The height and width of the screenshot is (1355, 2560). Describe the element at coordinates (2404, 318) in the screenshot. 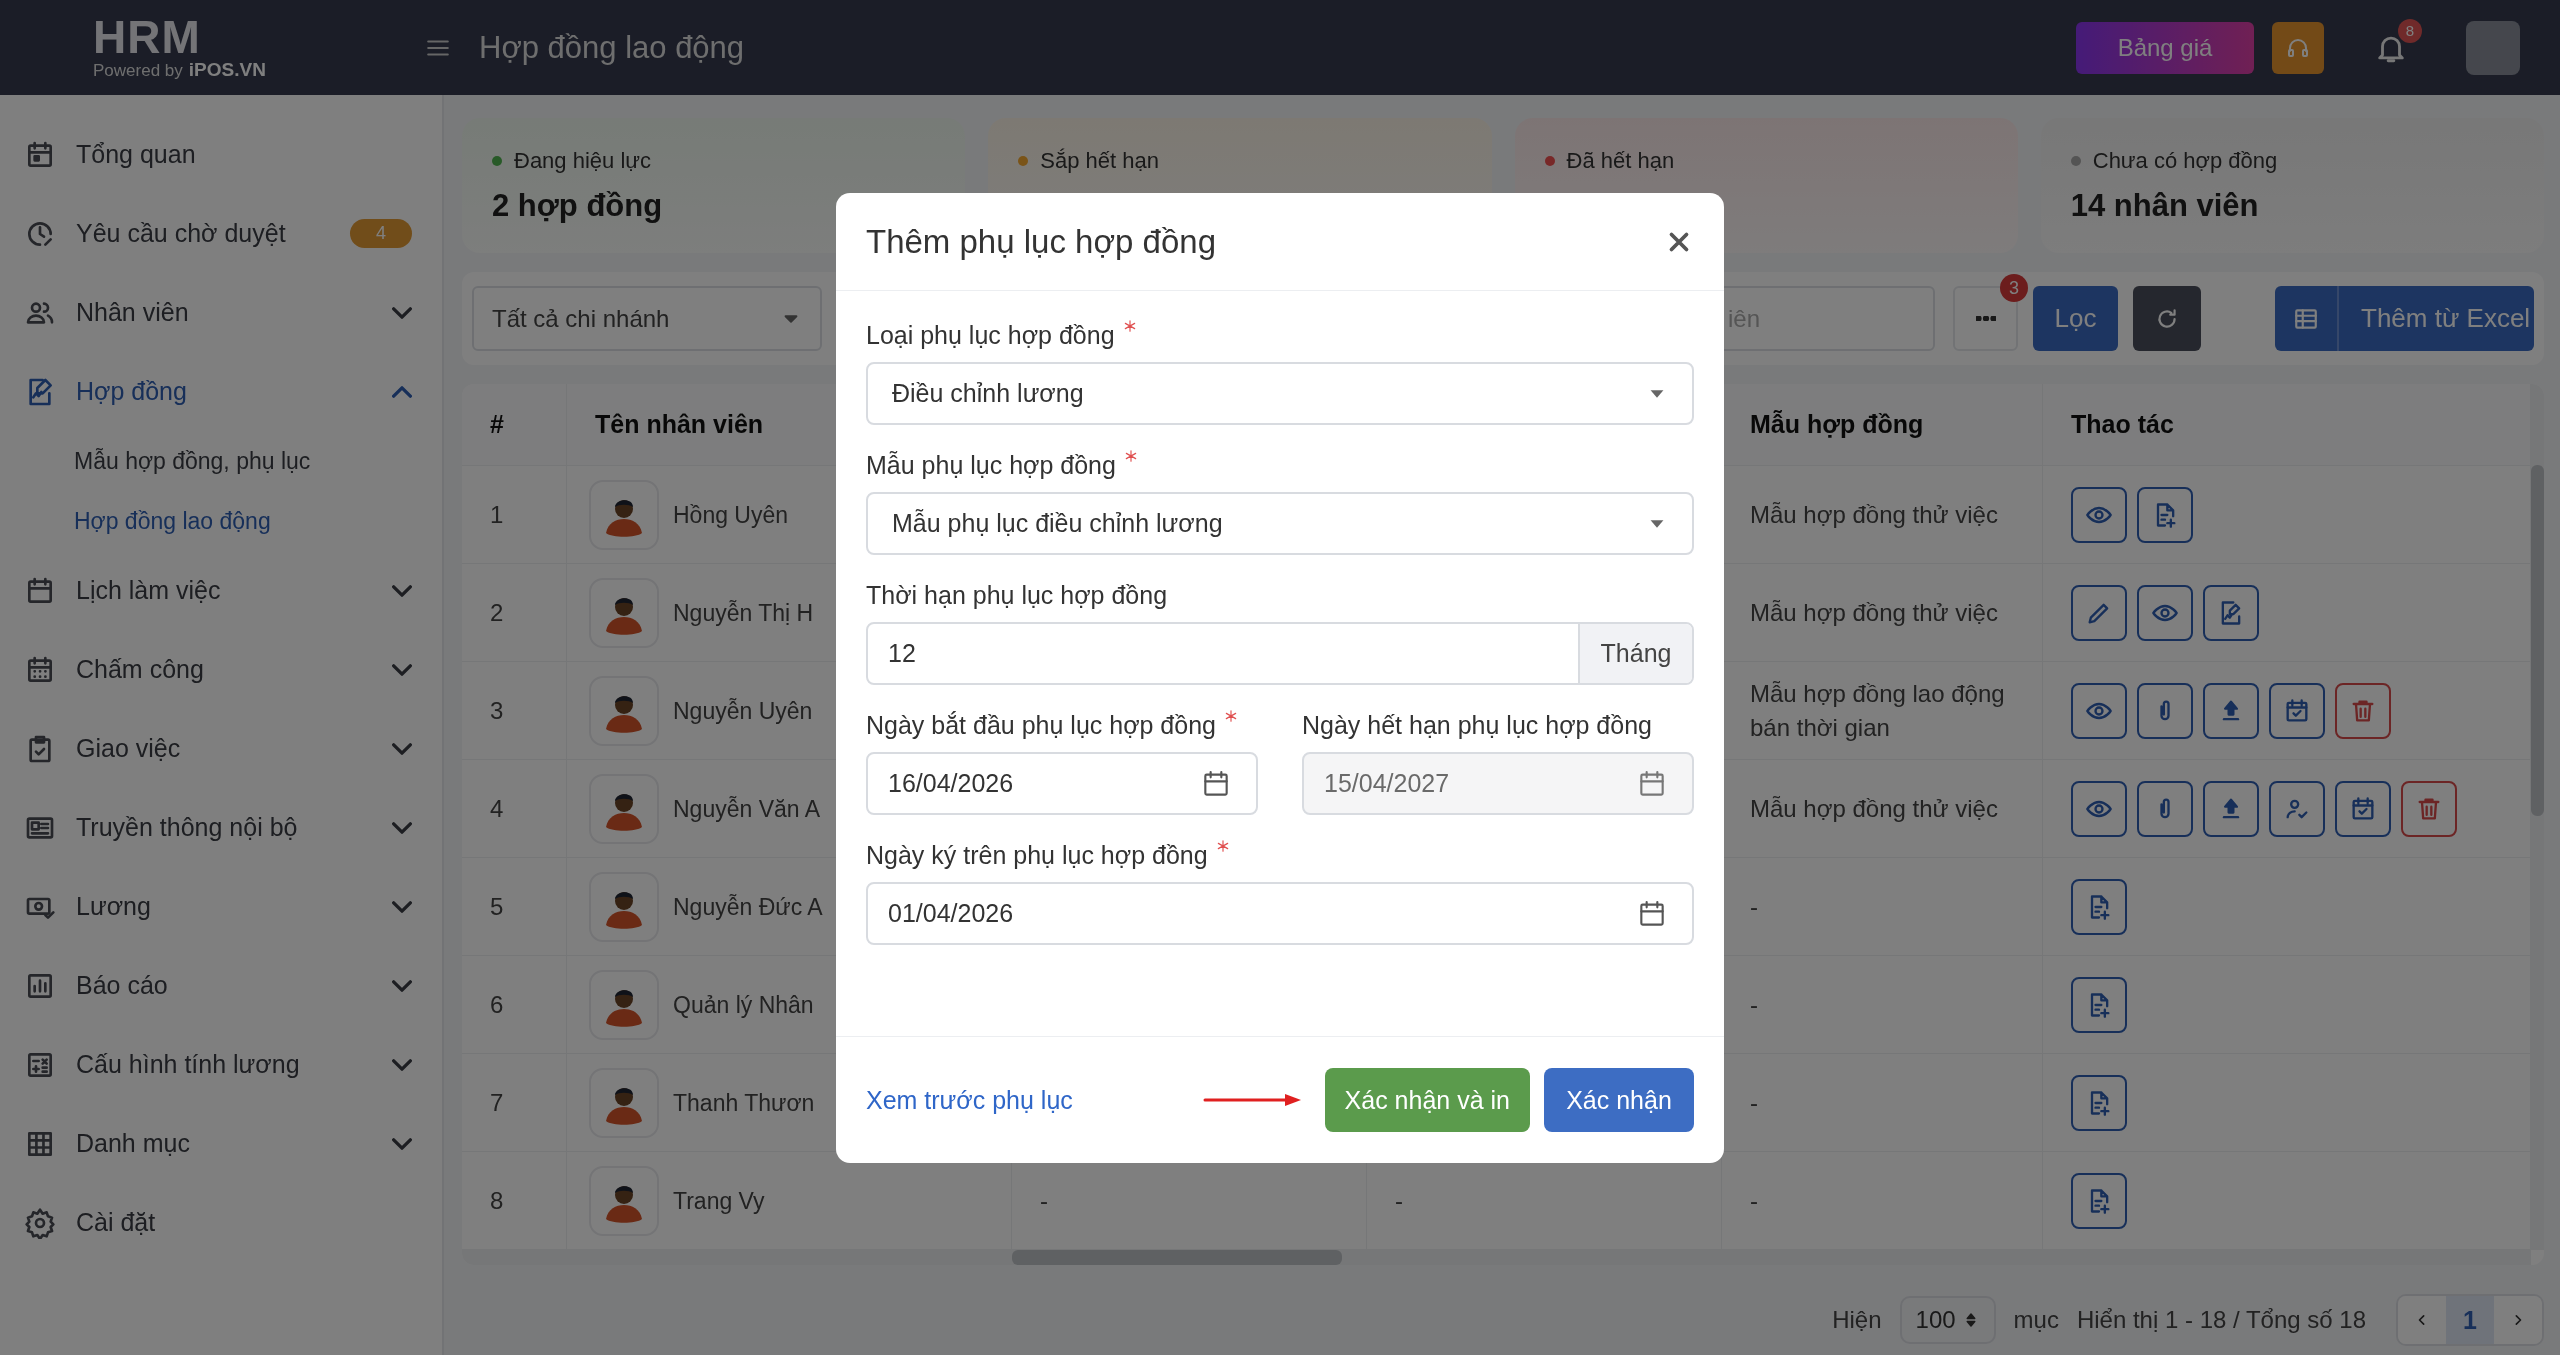

I see `import-excel-button: Thêm từ Excel` at that location.